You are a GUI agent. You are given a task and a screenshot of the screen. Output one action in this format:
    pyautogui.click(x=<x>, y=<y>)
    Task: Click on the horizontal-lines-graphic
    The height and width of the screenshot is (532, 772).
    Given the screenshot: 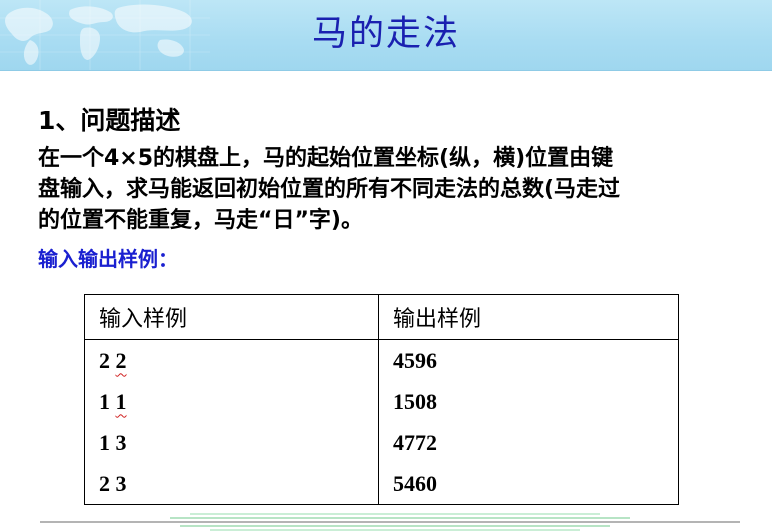 What is the action you would take?
    pyautogui.click(x=390, y=522)
    